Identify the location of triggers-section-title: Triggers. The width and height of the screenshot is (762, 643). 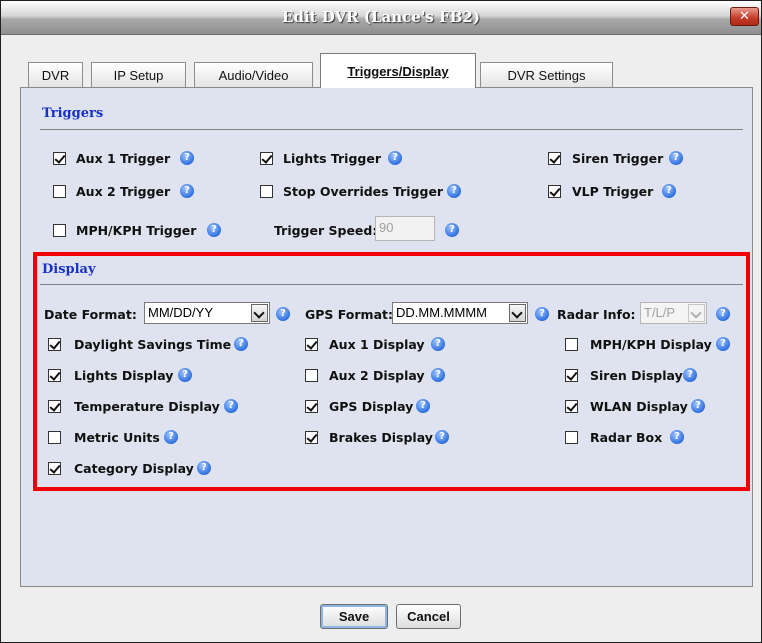
(73, 113).